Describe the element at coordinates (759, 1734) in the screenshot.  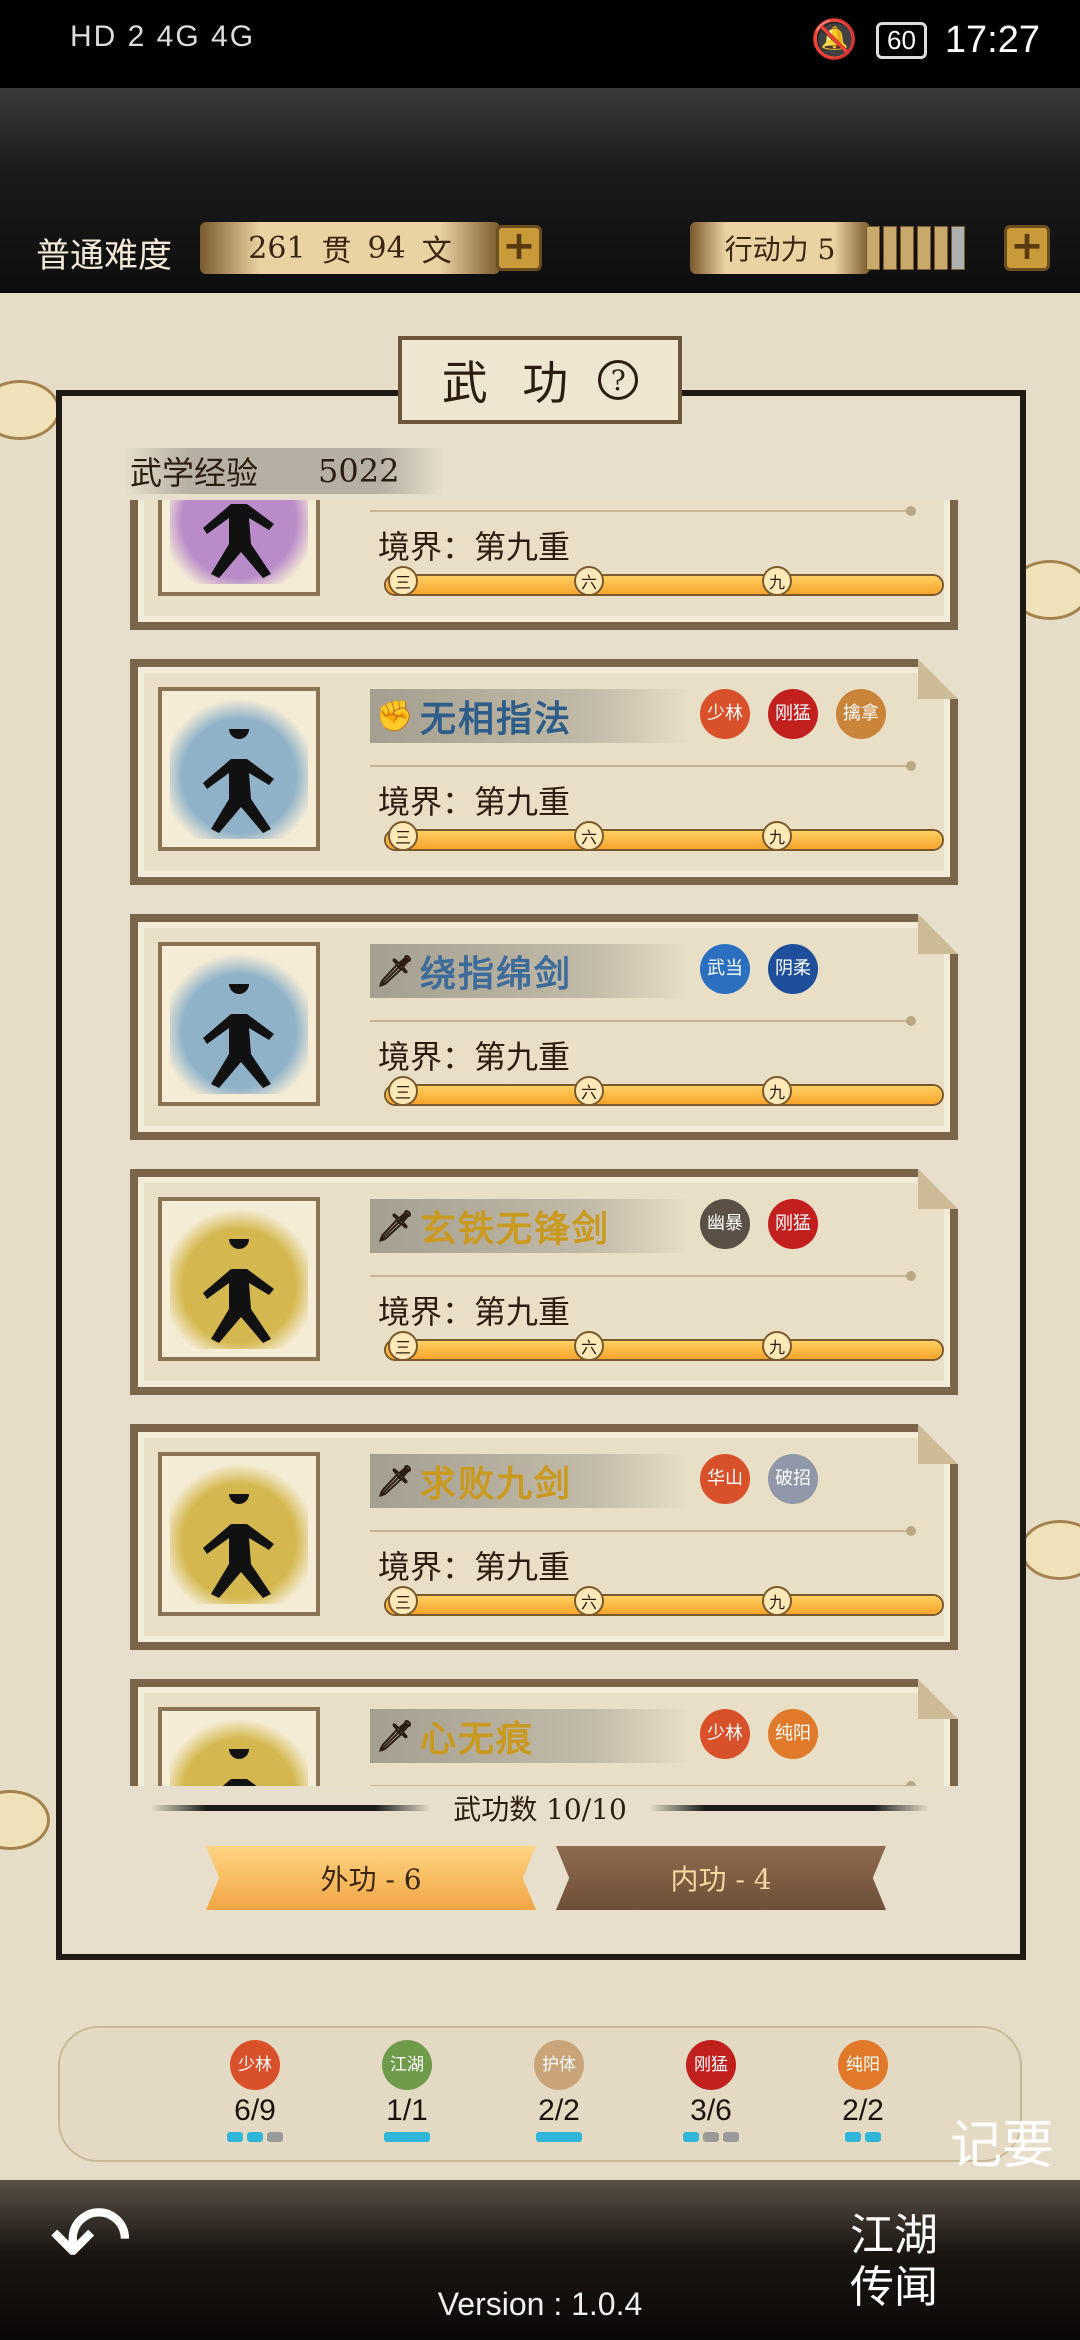
I see `skill-tags: 少林 纯阳` at that location.